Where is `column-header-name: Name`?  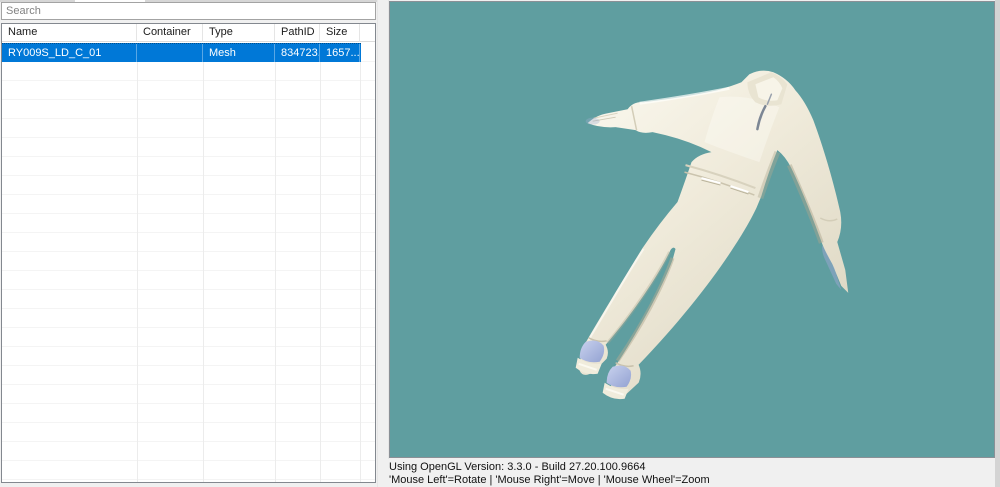 column-header-name: Name is located at coordinates (69, 33).